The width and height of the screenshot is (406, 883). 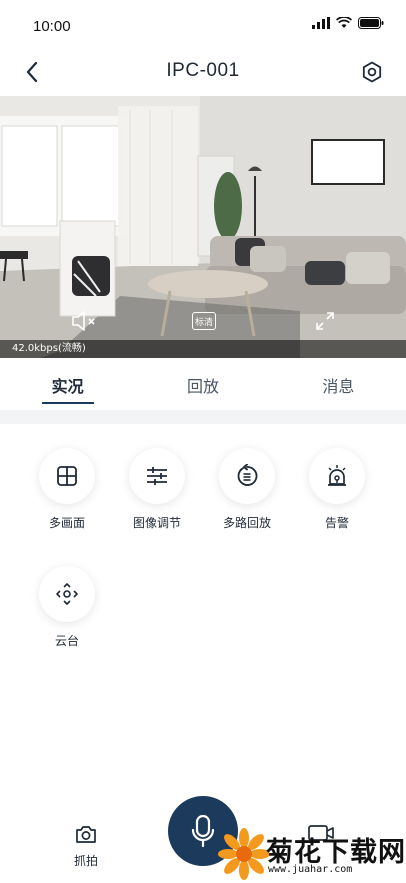 What do you see at coordinates (66, 523) in the screenshot?
I see `multi-view-label: 多画面` at bounding box center [66, 523].